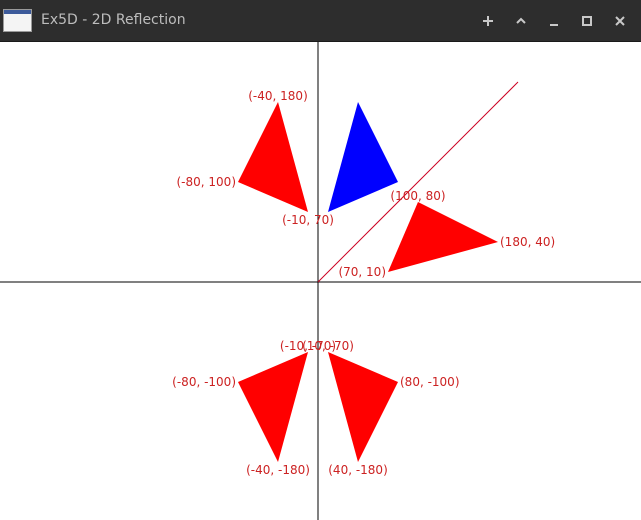 This screenshot has height=520, width=641. Describe the element at coordinates (358, 470) in the screenshot. I see `vertex-label: (40, -180)` at that location.